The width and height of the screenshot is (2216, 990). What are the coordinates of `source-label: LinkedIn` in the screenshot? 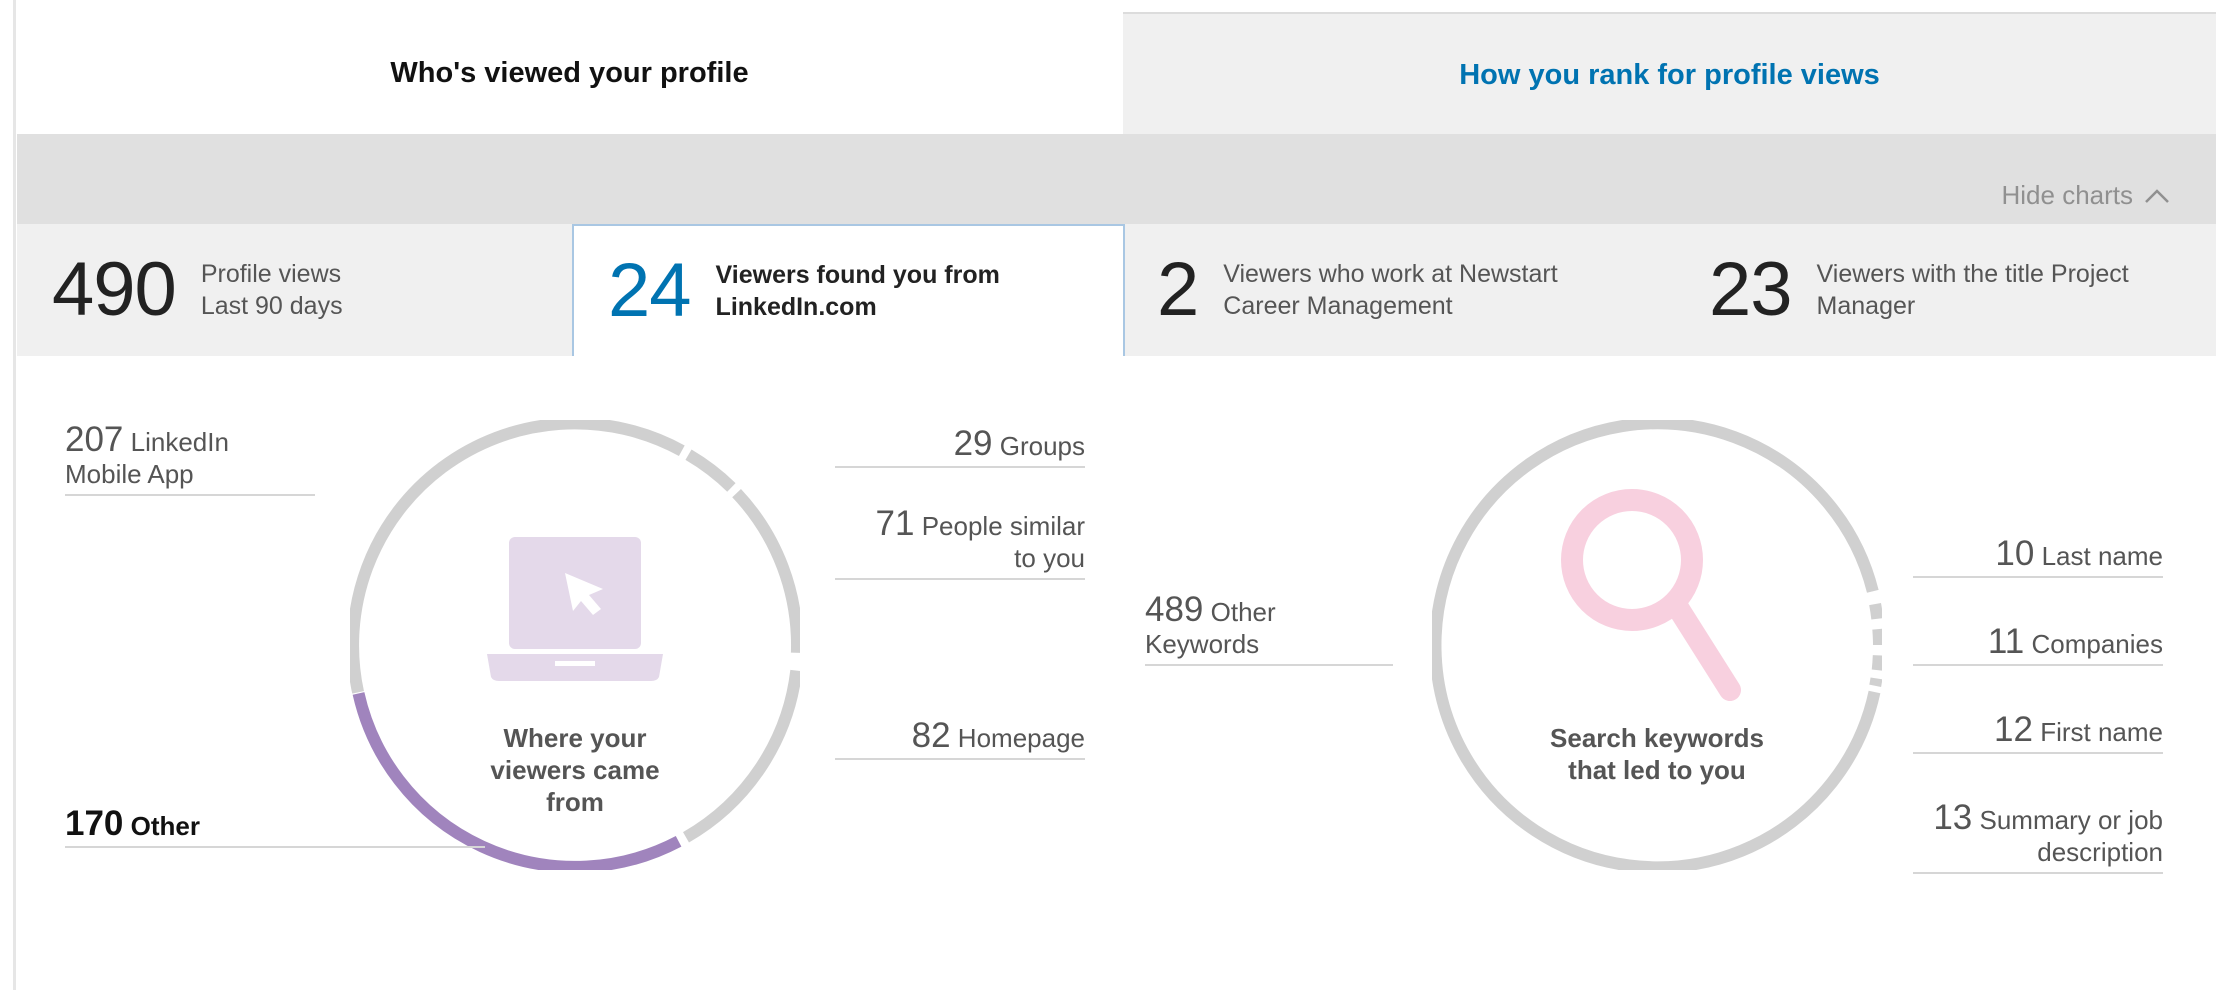 It's located at (179, 442).